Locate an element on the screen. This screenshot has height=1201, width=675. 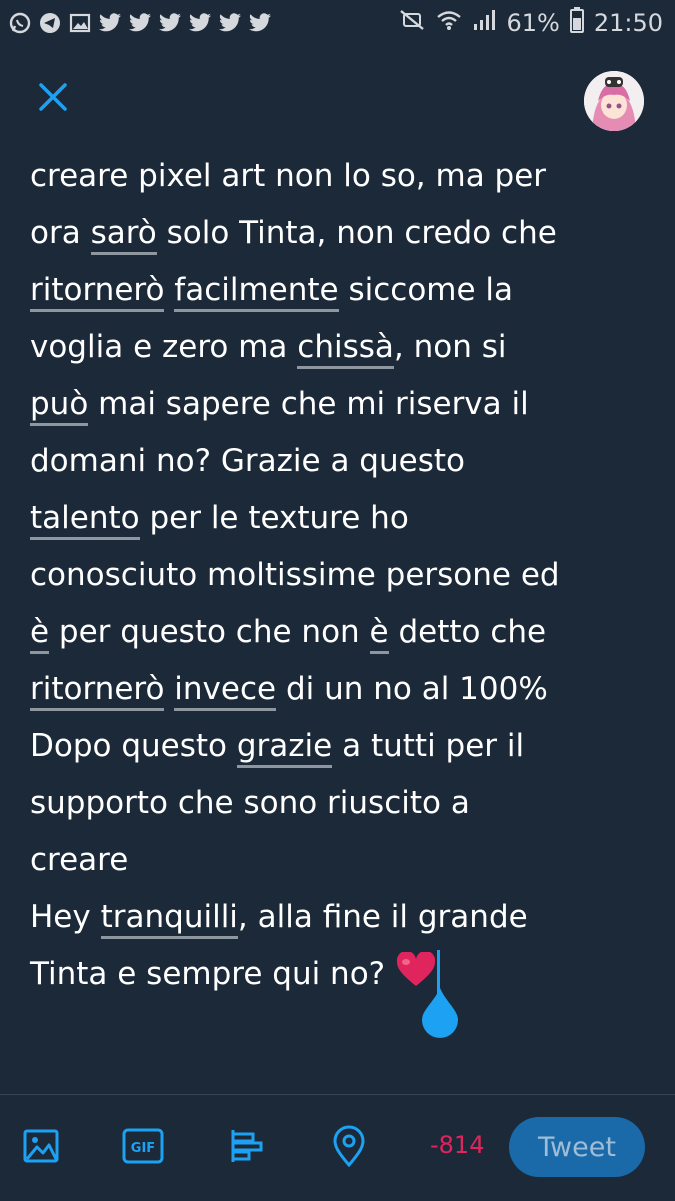
text-line: talento per le texture ho is located at coordinates (345, 518).